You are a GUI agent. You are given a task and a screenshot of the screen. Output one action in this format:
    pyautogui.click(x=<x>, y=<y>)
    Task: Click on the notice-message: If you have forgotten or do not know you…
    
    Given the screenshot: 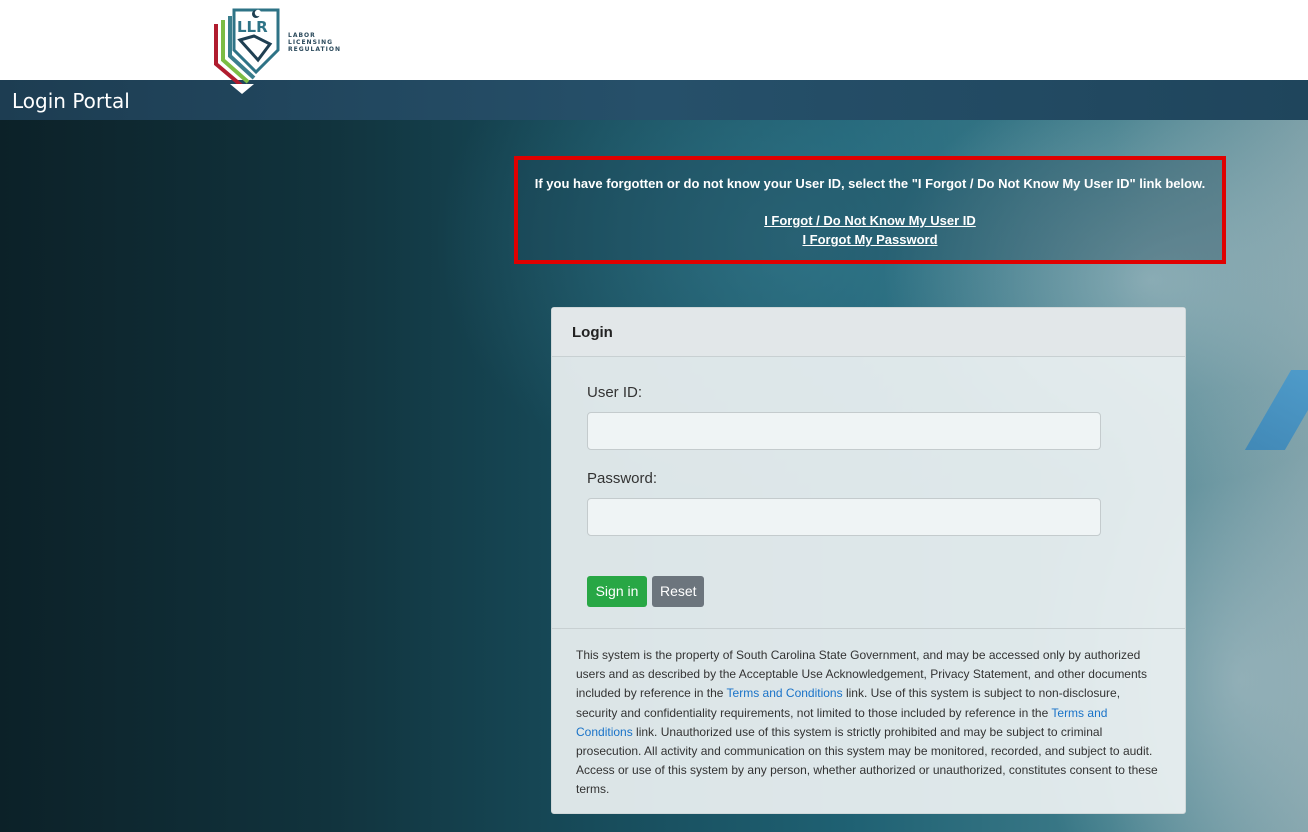 What is the action you would take?
    pyautogui.click(x=870, y=183)
    